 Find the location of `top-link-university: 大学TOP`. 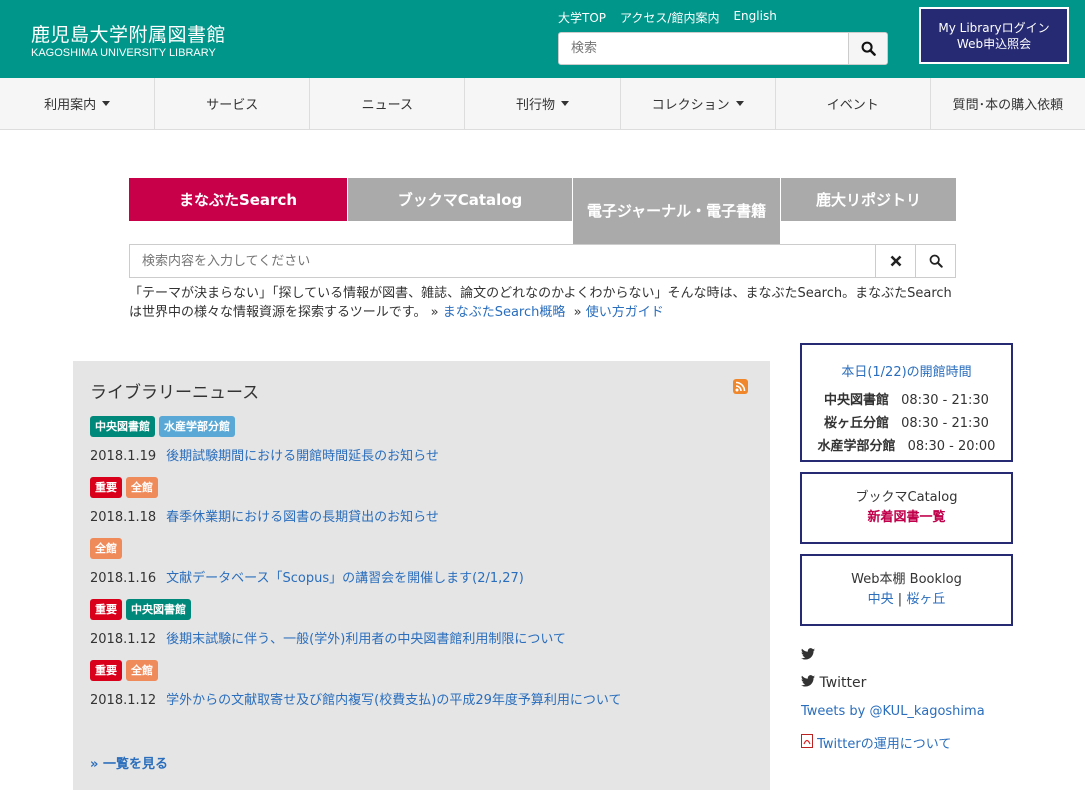

top-link-university: 大学TOP is located at coordinates (582, 17).